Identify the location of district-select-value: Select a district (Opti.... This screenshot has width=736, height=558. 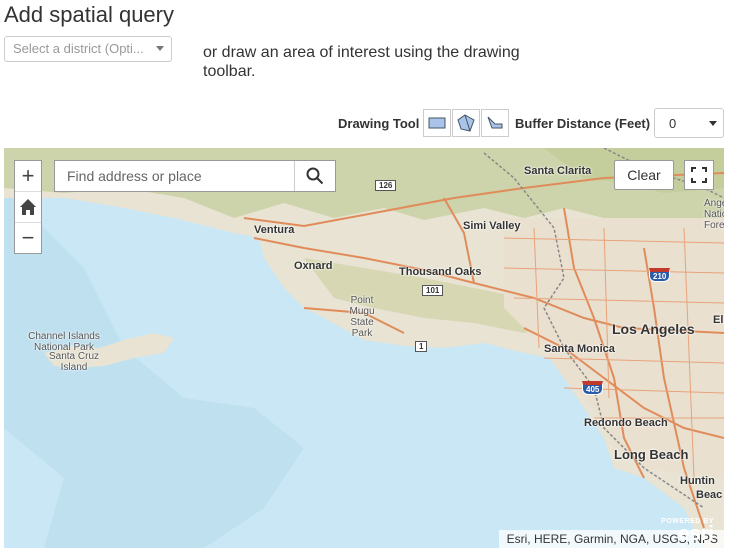
(78, 48).